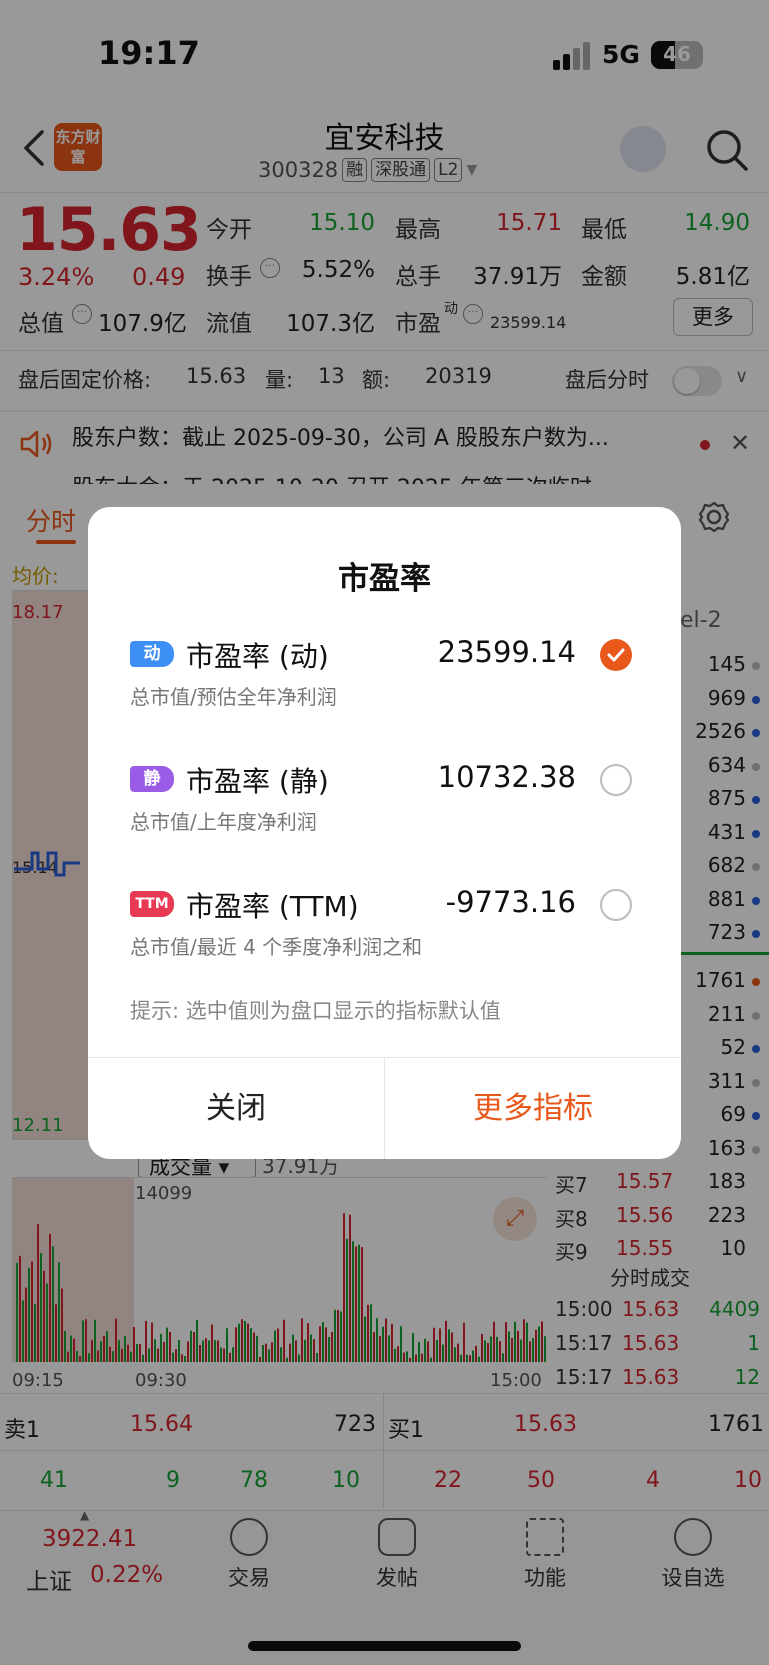 This screenshot has height=1665, width=769. What do you see at coordinates (616, 655) in the screenshot?
I see `radio-checked-icon` at bounding box center [616, 655].